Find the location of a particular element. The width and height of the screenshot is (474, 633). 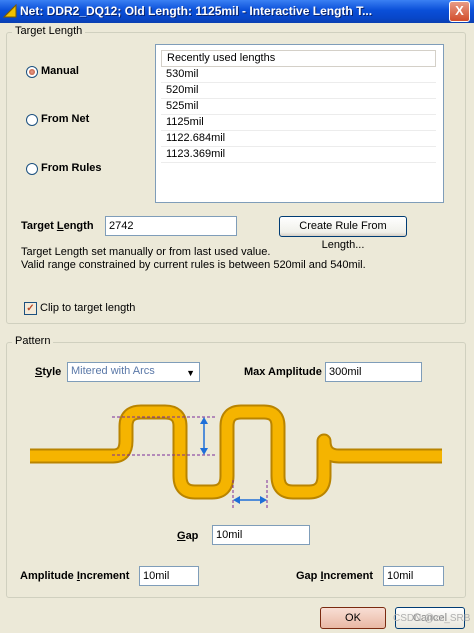

pattern-preview-diagram is located at coordinates (236, 456).